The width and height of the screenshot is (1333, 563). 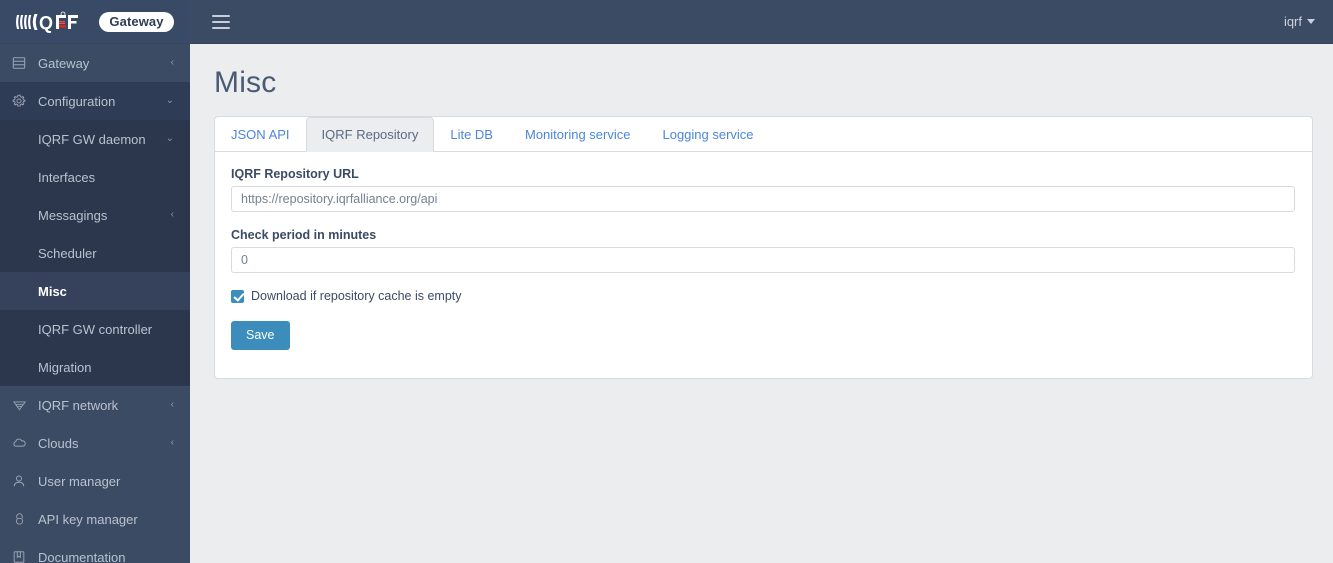 I want to click on save-button: Save, so click(x=260, y=335).